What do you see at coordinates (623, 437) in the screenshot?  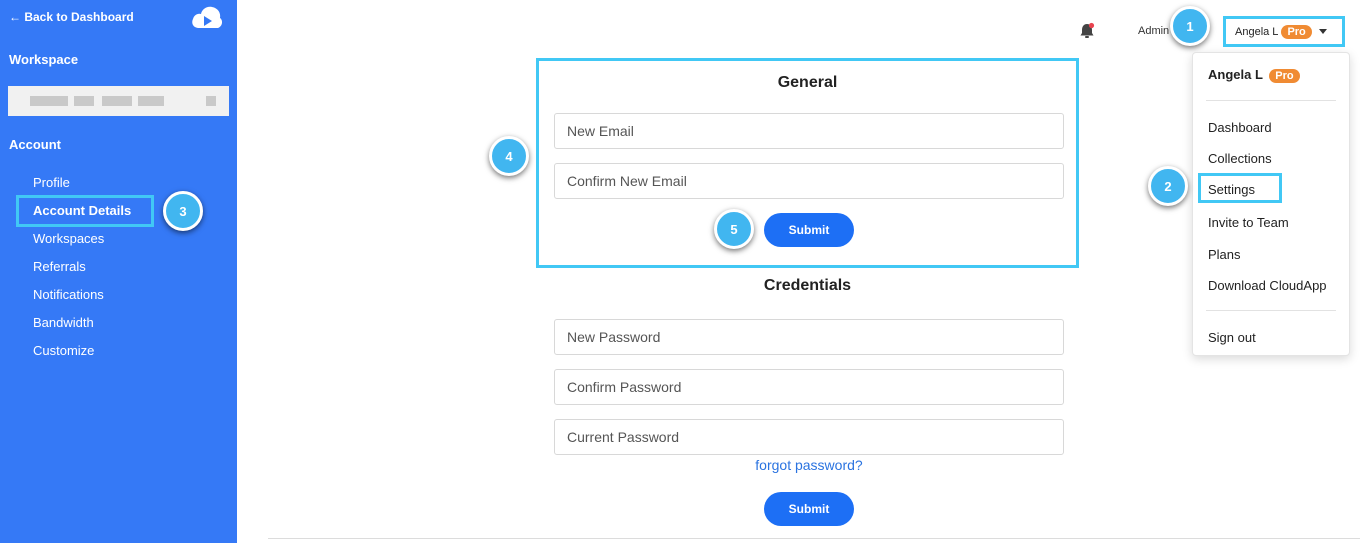 I see `current-password-placeholder: Current Password` at bounding box center [623, 437].